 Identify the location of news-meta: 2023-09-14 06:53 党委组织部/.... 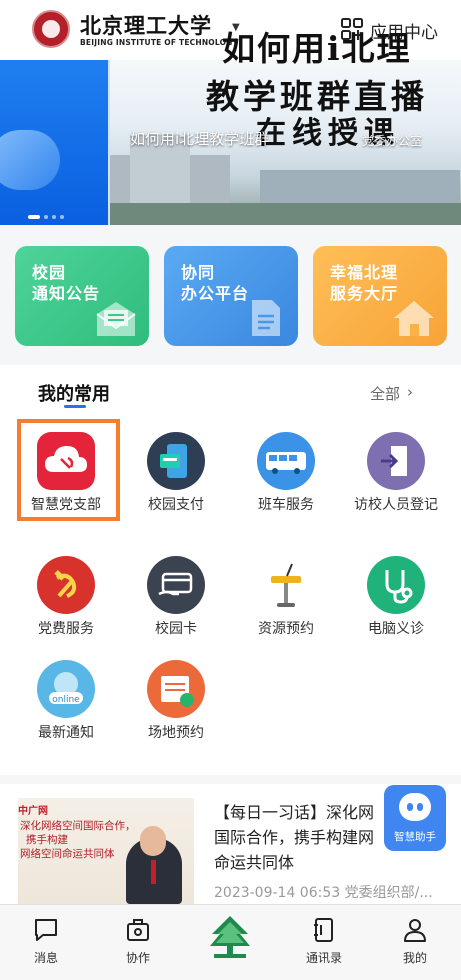
(323, 893).